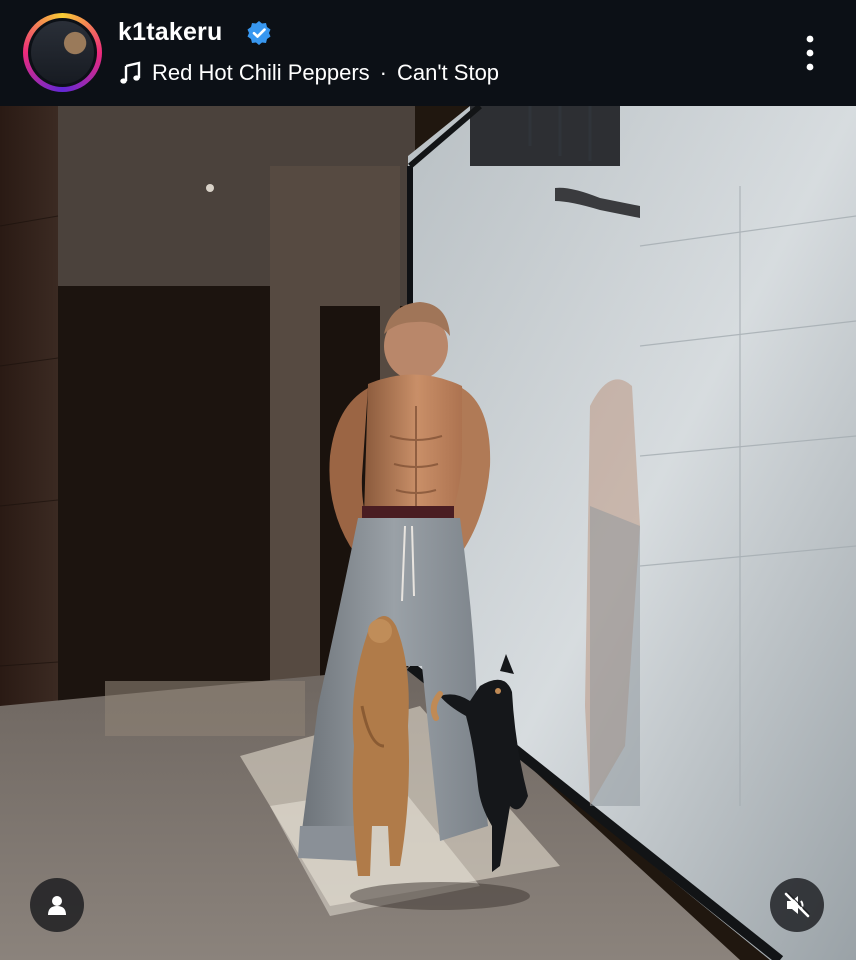  What do you see at coordinates (810, 53) in the screenshot?
I see `more-options-icon` at bounding box center [810, 53].